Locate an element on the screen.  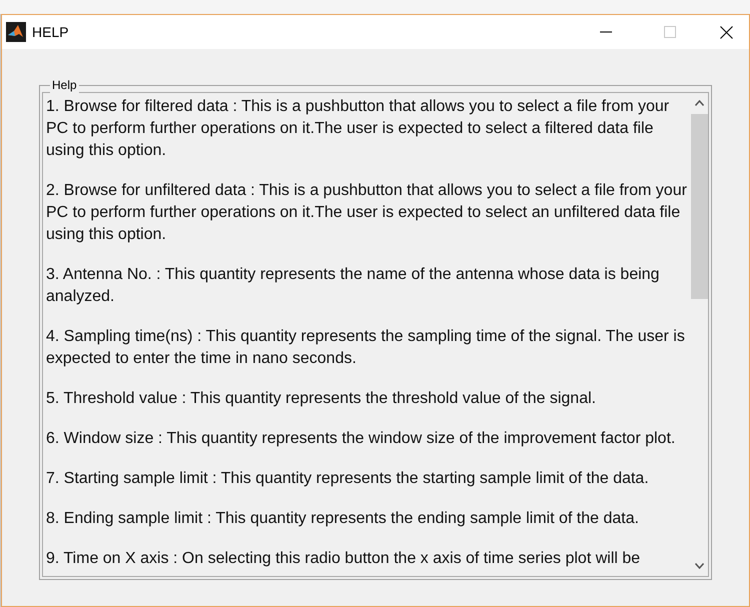
close-icon is located at coordinates (726, 32).